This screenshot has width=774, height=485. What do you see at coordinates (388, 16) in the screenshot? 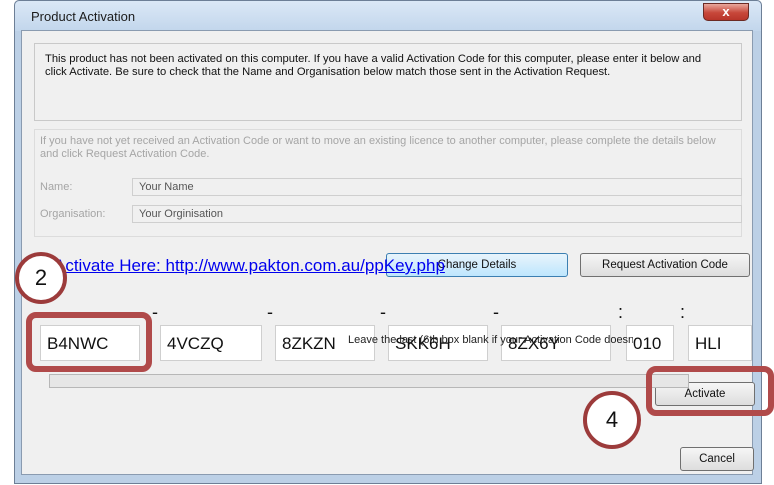
I see `title-bar: Product Activation x` at bounding box center [388, 16].